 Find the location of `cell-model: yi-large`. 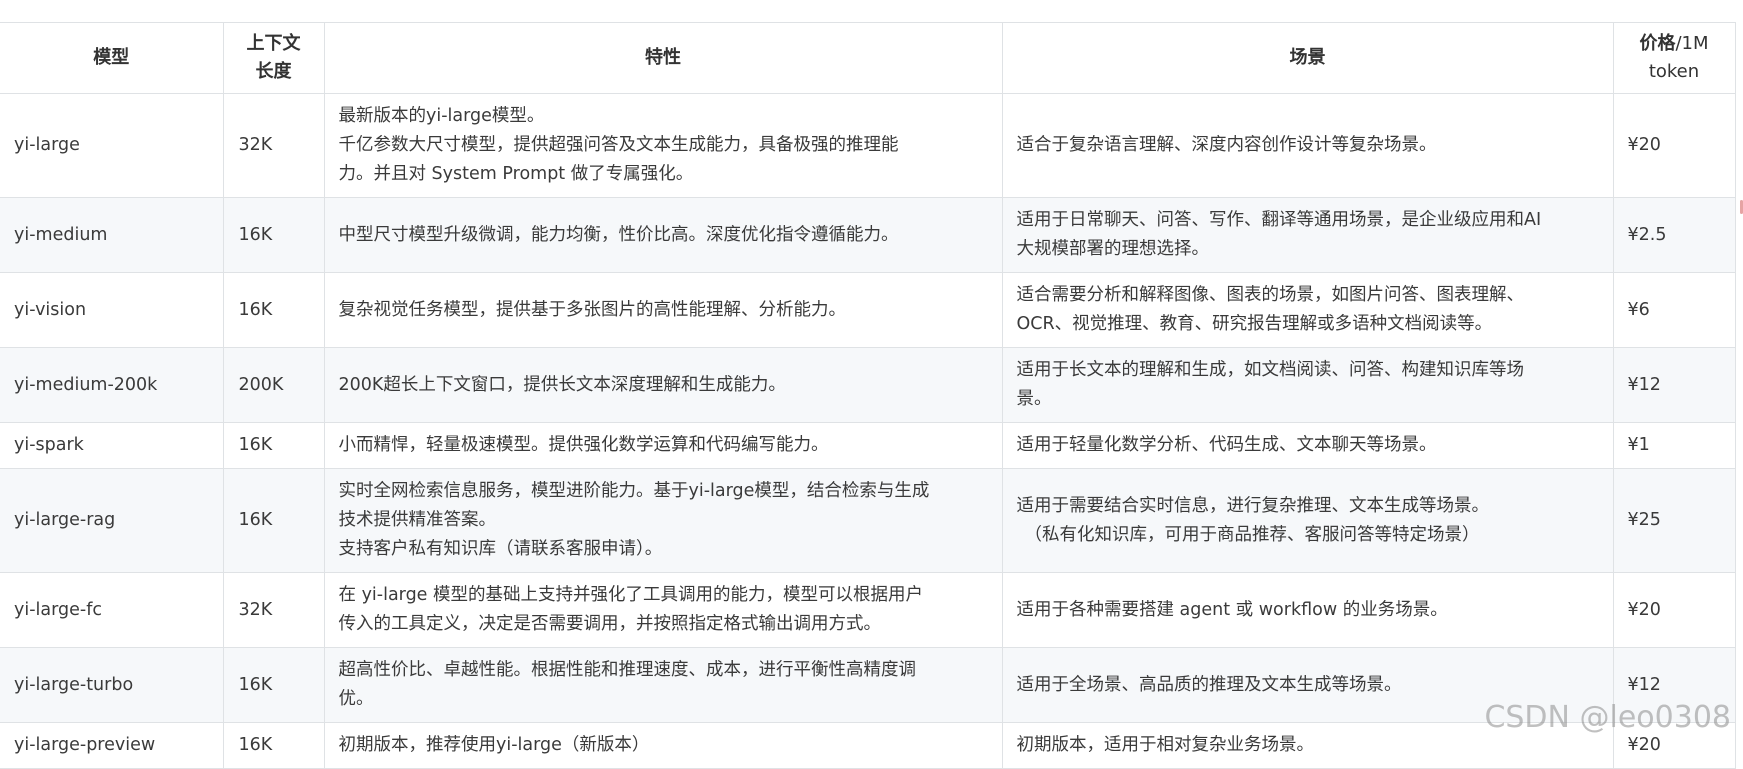

cell-model: yi-large is located at coordinates (112, 145).